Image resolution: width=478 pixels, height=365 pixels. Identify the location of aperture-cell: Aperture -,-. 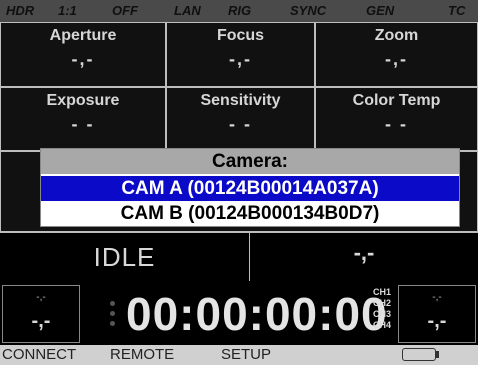
(83, 54).